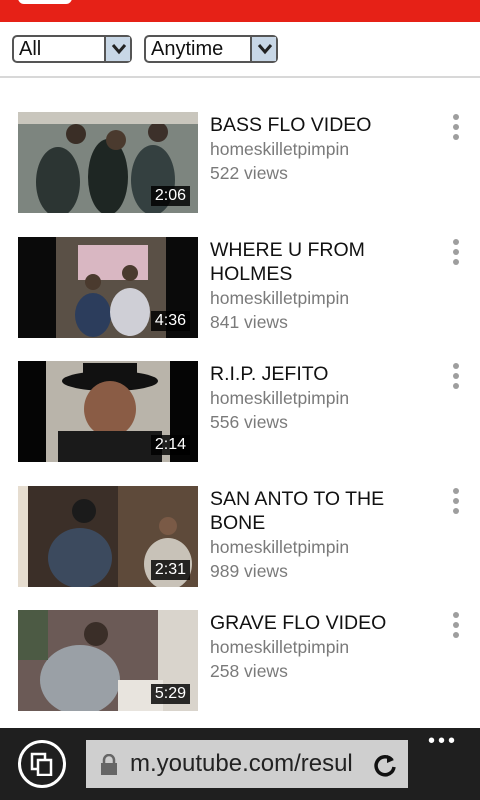 The height and width of the screenshot is (800, 480). What do you see at coordinates (320, 511) in the screenshot?
I see `video-title: SAN ANTO TO THE BONE` at bounding box center [320, 511].